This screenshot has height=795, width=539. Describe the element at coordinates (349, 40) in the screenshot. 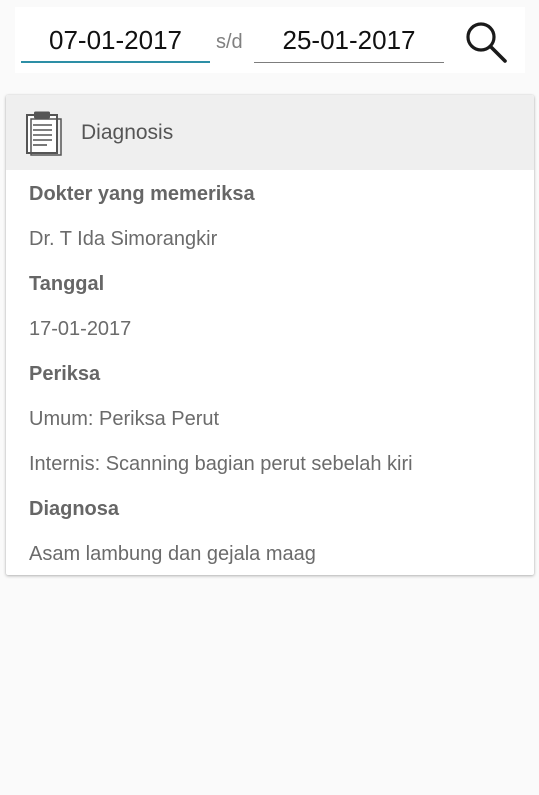

I see `end-date-field: 25-01-2017` at that location.